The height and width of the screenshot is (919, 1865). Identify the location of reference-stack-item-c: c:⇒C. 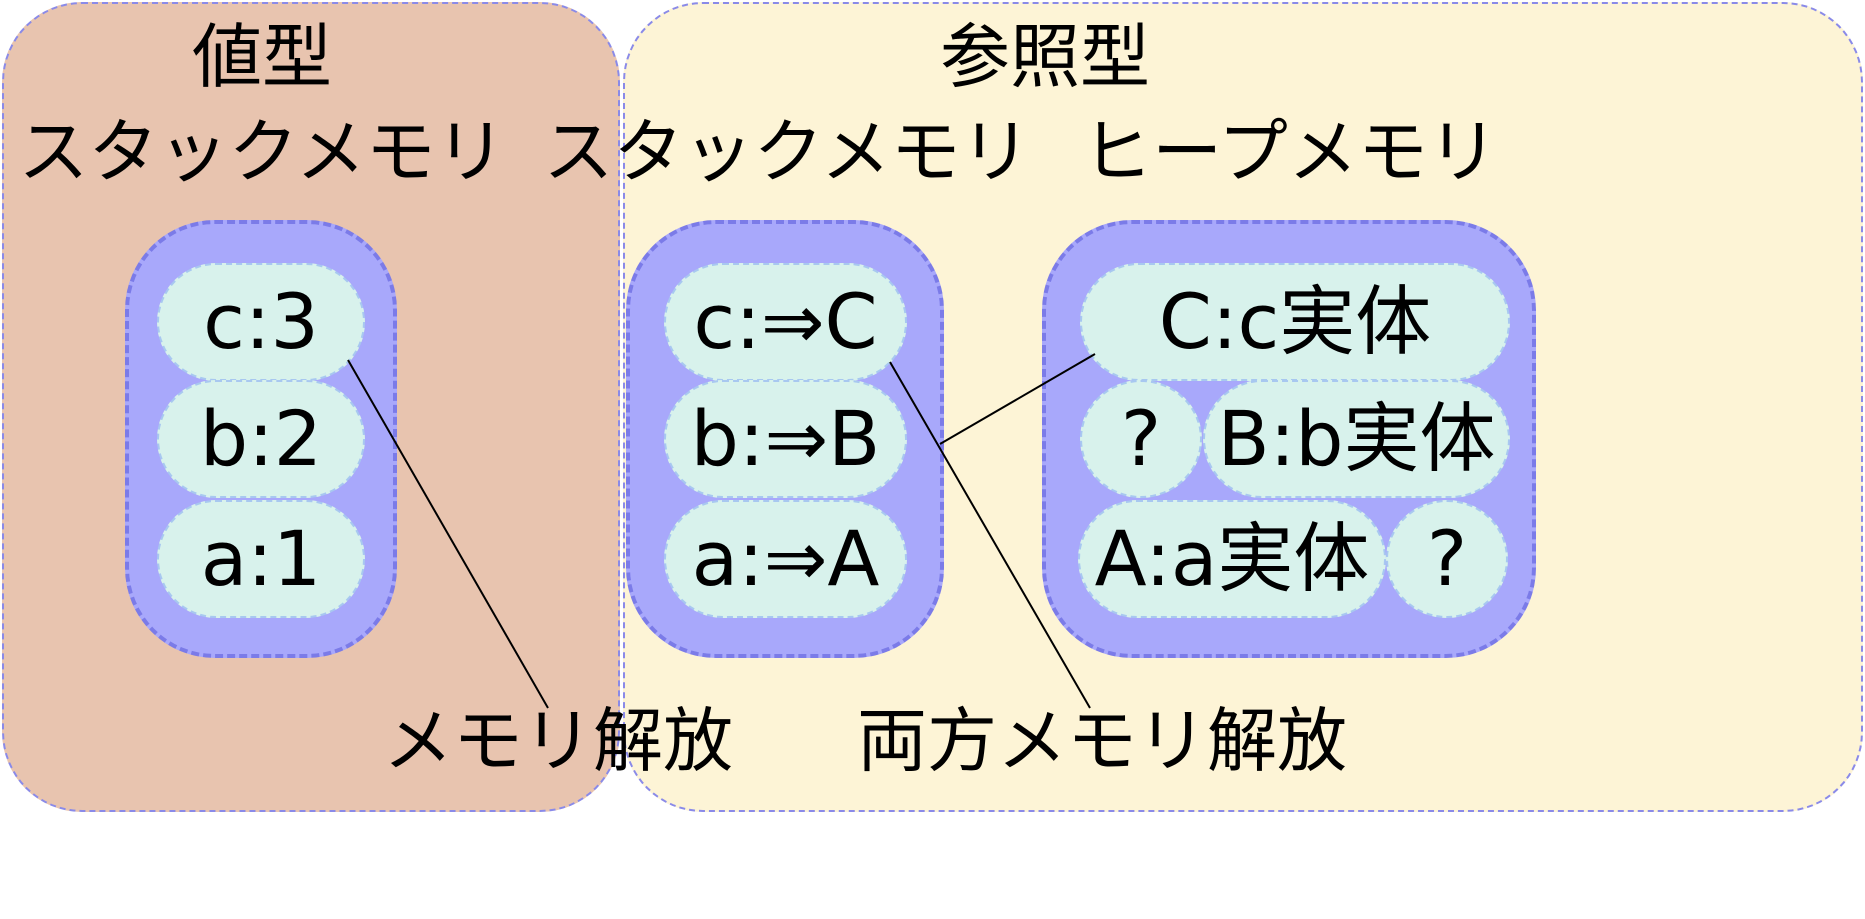
(785, 322).